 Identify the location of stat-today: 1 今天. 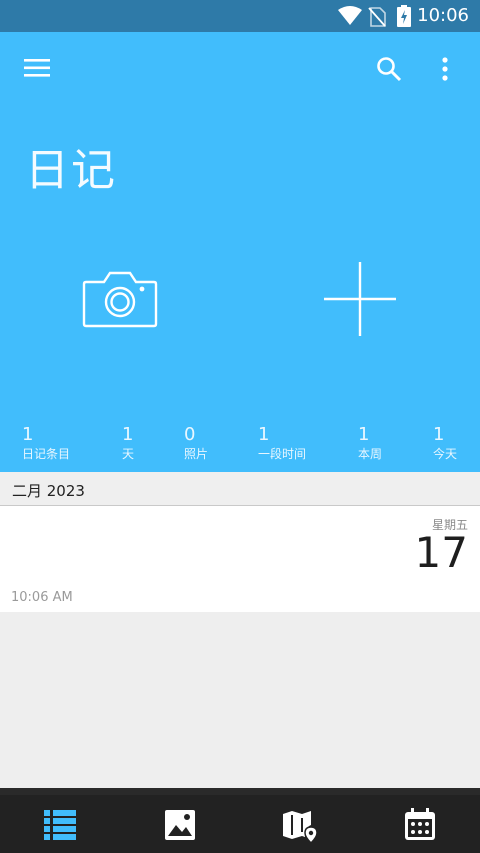
(445, 443).